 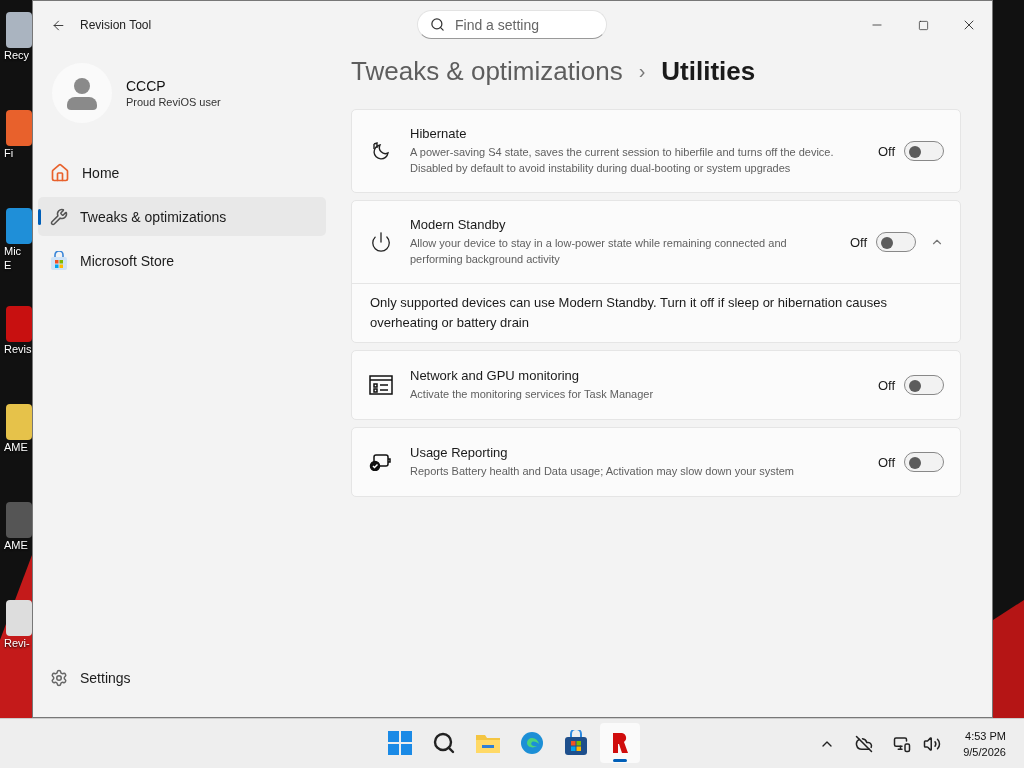 What do you see at coordinates (17, 643) in the screenshot?
I see `desktop-icon-label: Revi-` at bounding box center [17, 643].